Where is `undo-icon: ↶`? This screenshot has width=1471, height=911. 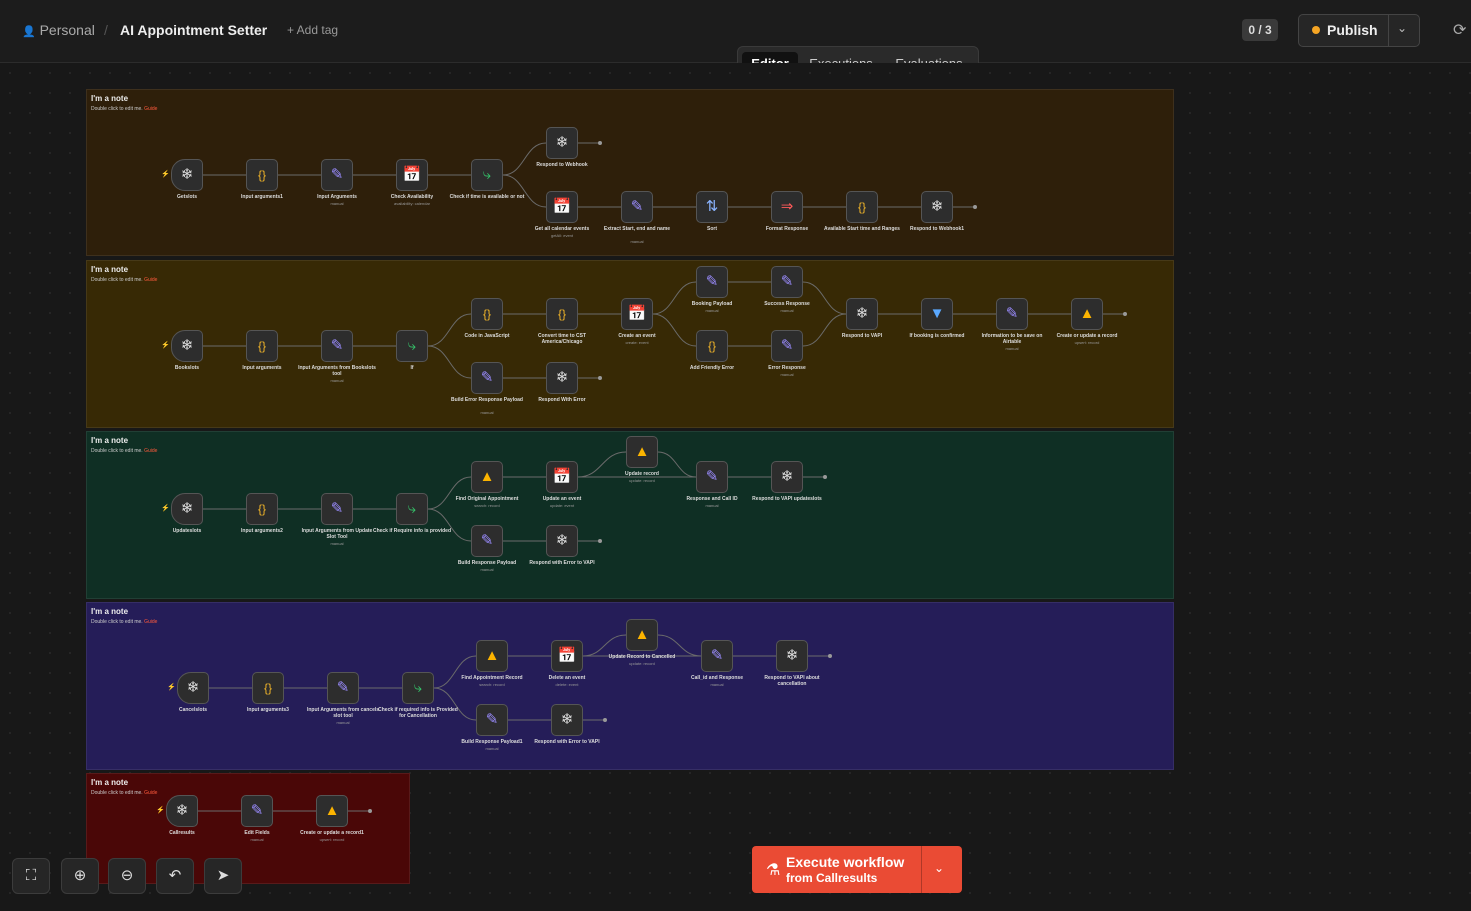 undo-icon: ↶ is located at coordinates (175, 875).